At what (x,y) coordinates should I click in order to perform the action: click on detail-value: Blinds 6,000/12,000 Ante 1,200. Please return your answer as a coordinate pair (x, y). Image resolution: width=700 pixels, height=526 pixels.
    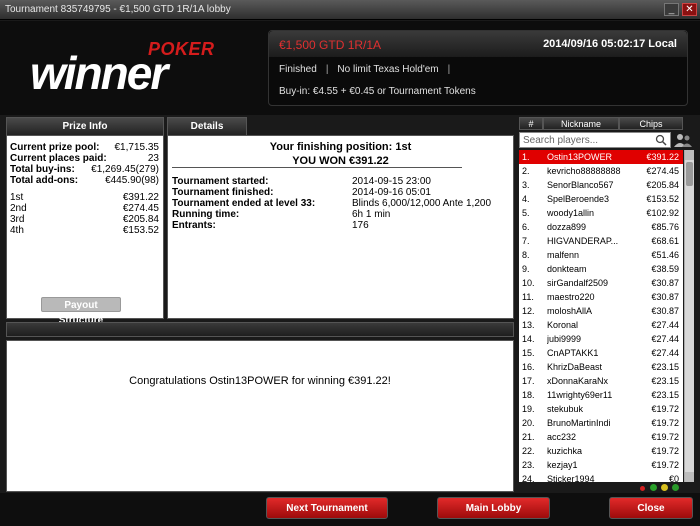
    Looking at the image, I should click on (422, 203).